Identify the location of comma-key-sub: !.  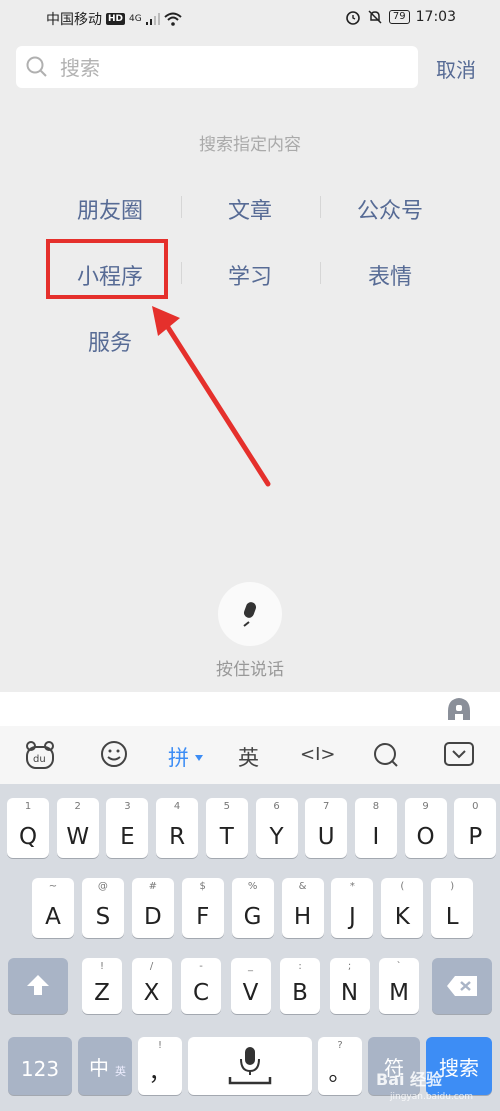
(159, 1045).